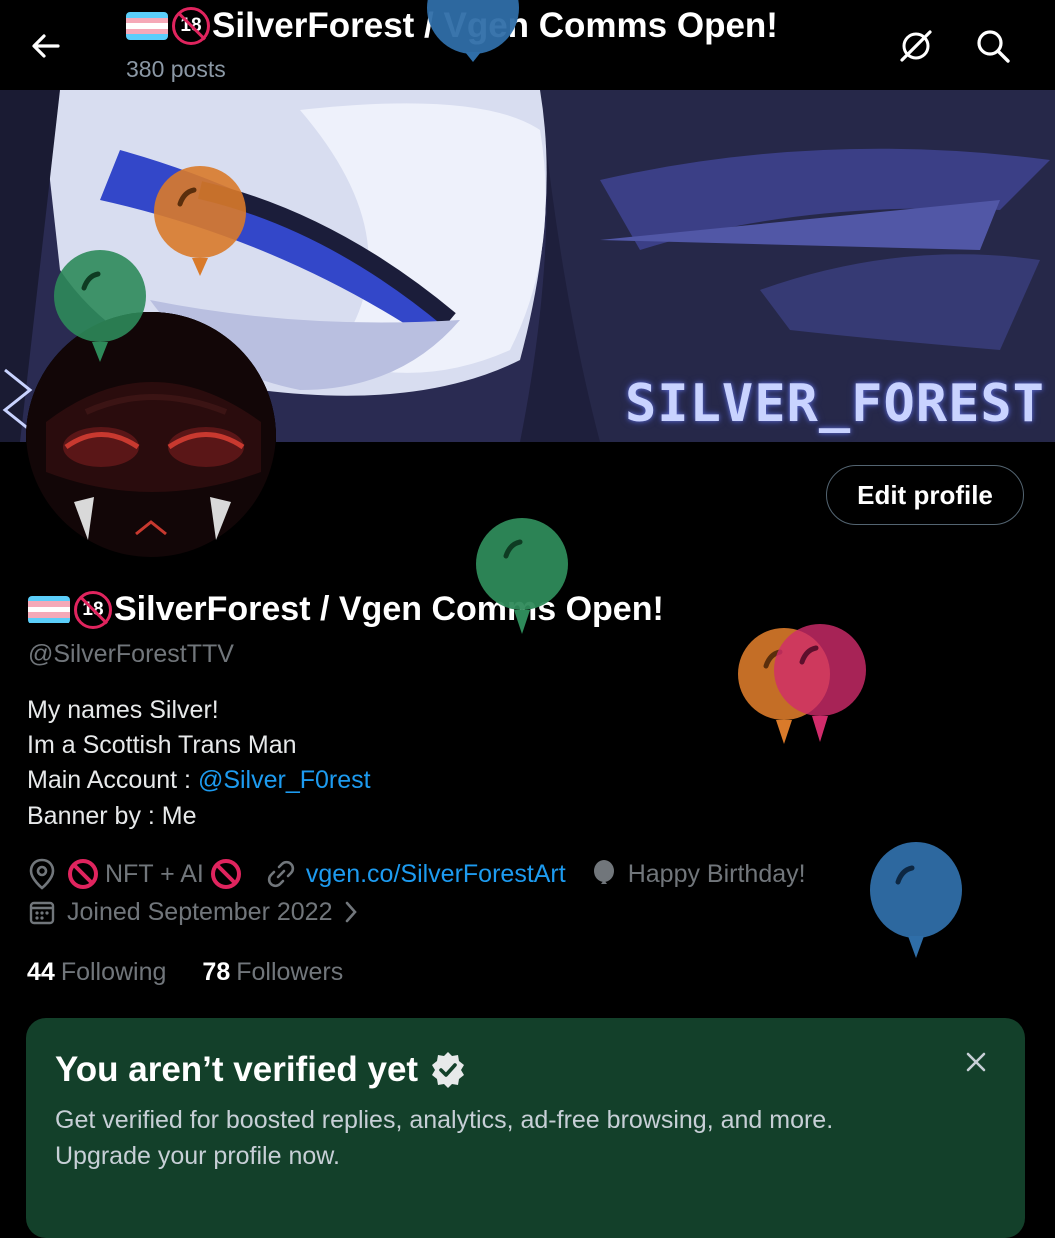  What do you see at coordinates (42, 913) in the screenshot?
I see `calendar-icon` at bounding box center [42, 913].